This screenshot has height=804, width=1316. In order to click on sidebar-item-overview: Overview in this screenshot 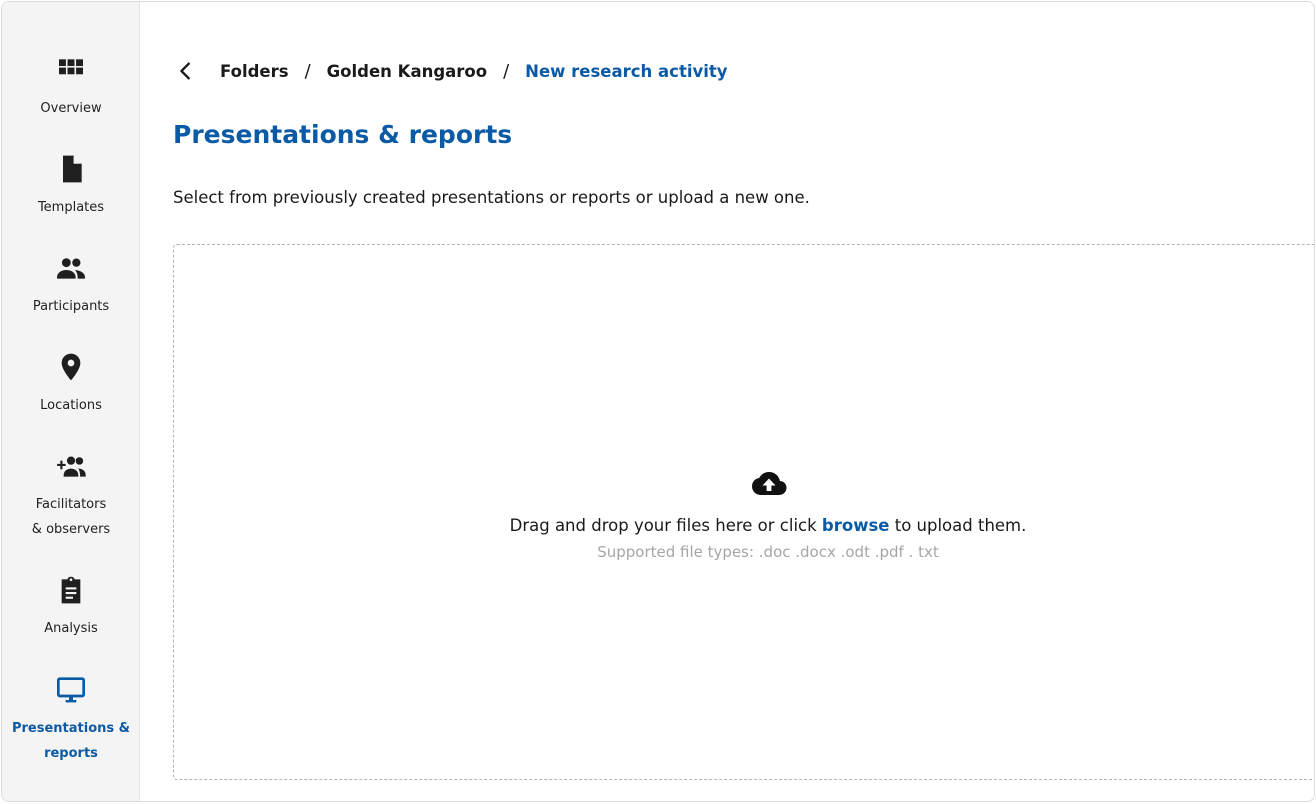, I will do `click(71, 87)`.